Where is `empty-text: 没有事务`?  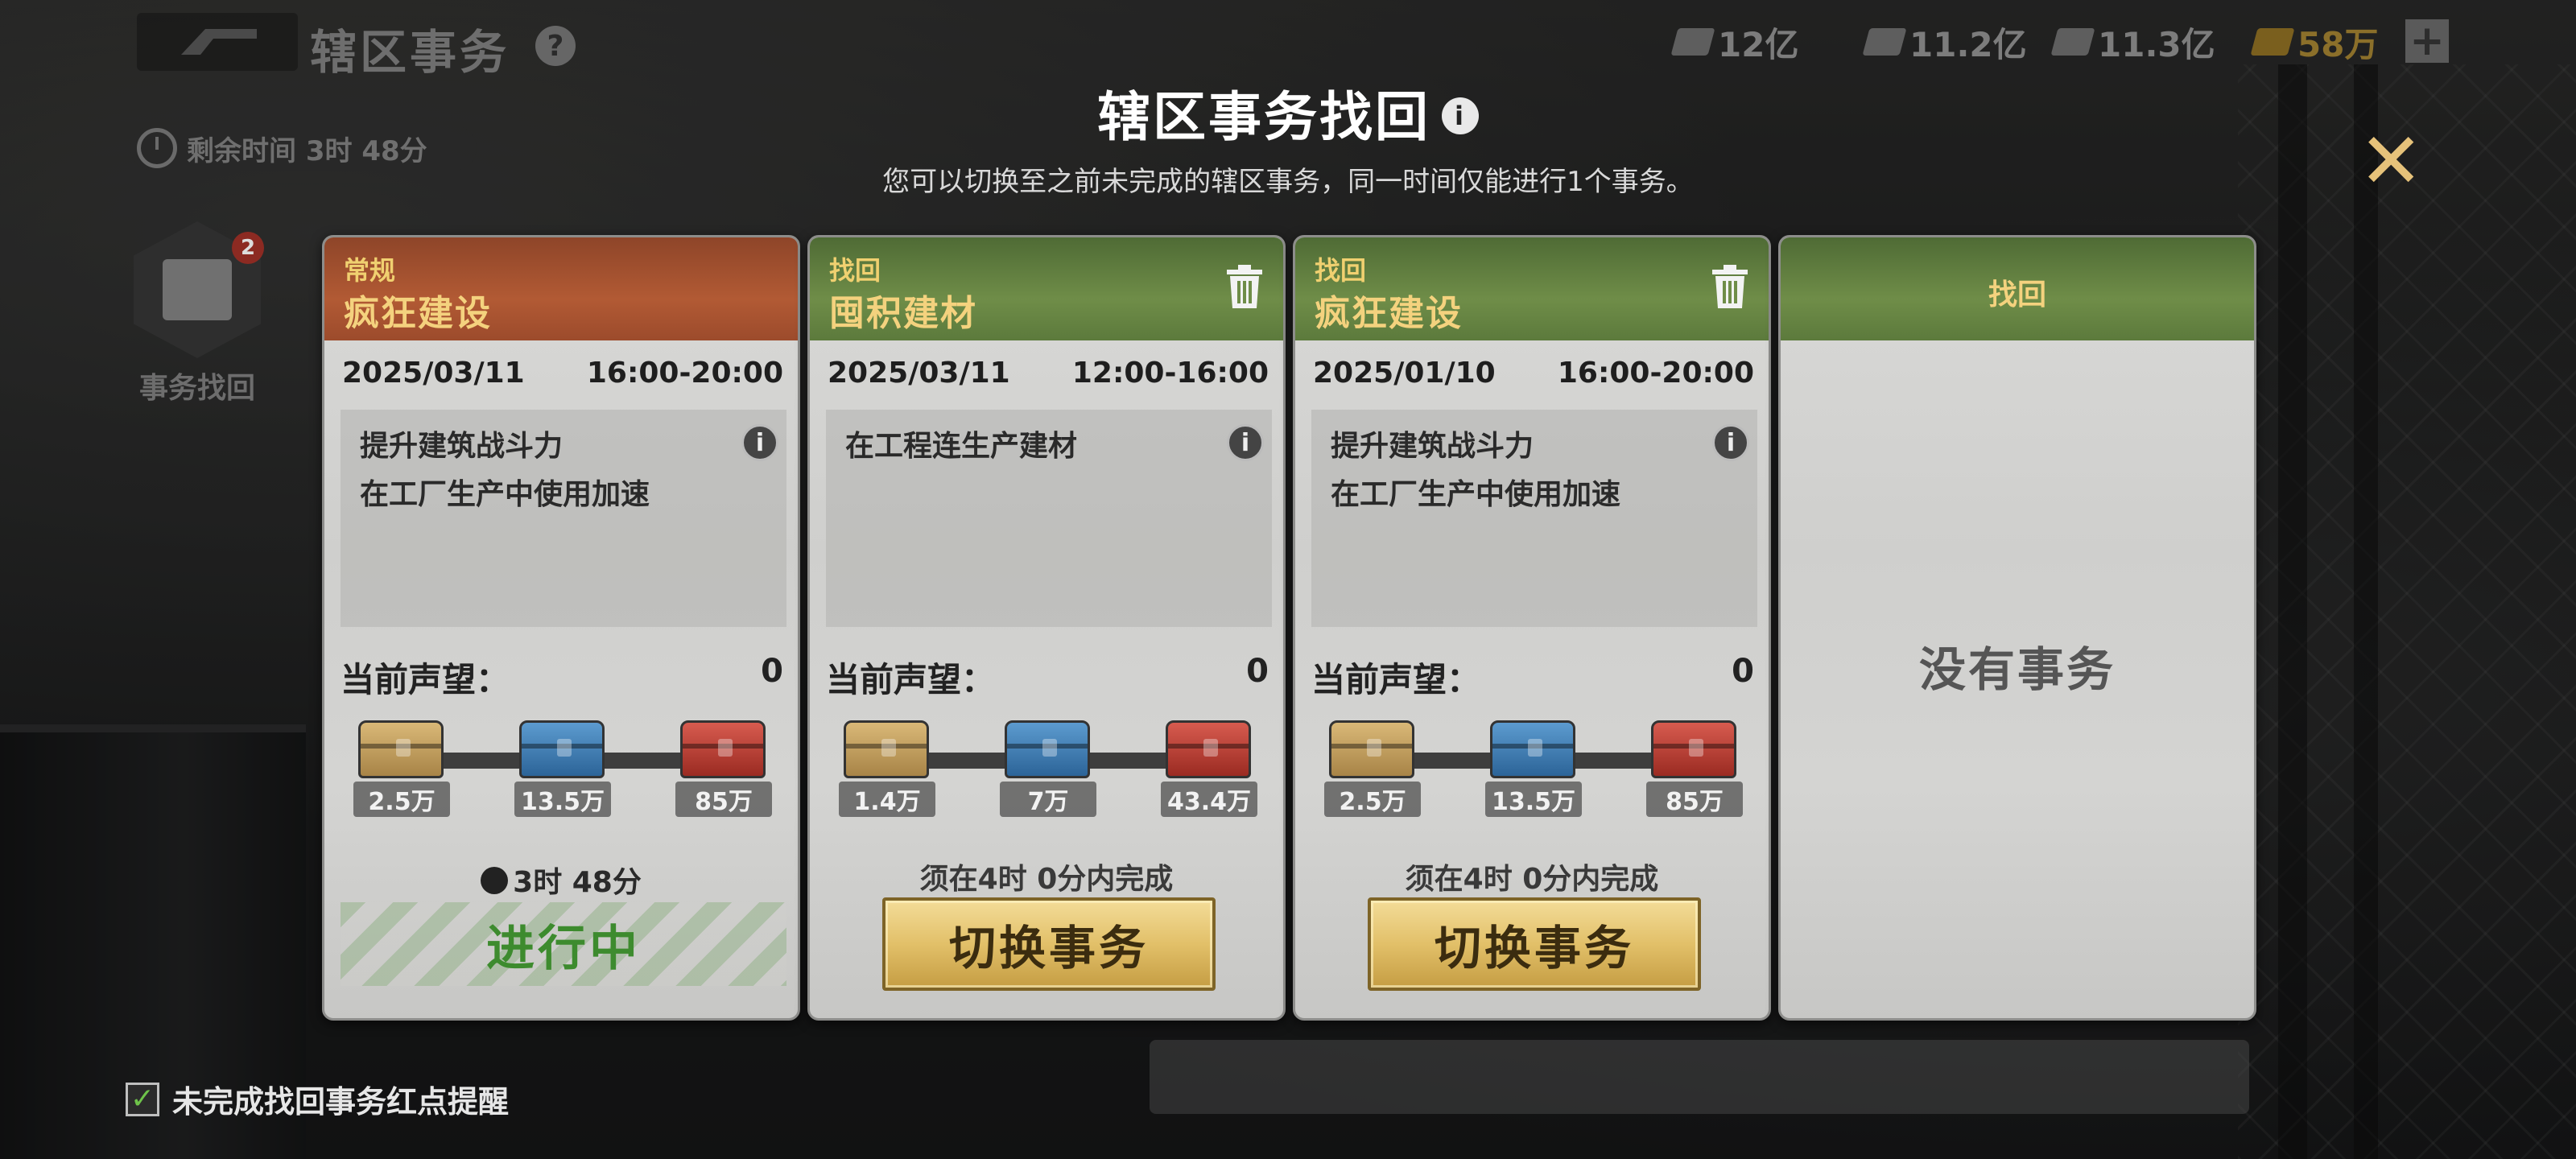
empty-text: 没有事务 is located at coordinates (2017, 669).